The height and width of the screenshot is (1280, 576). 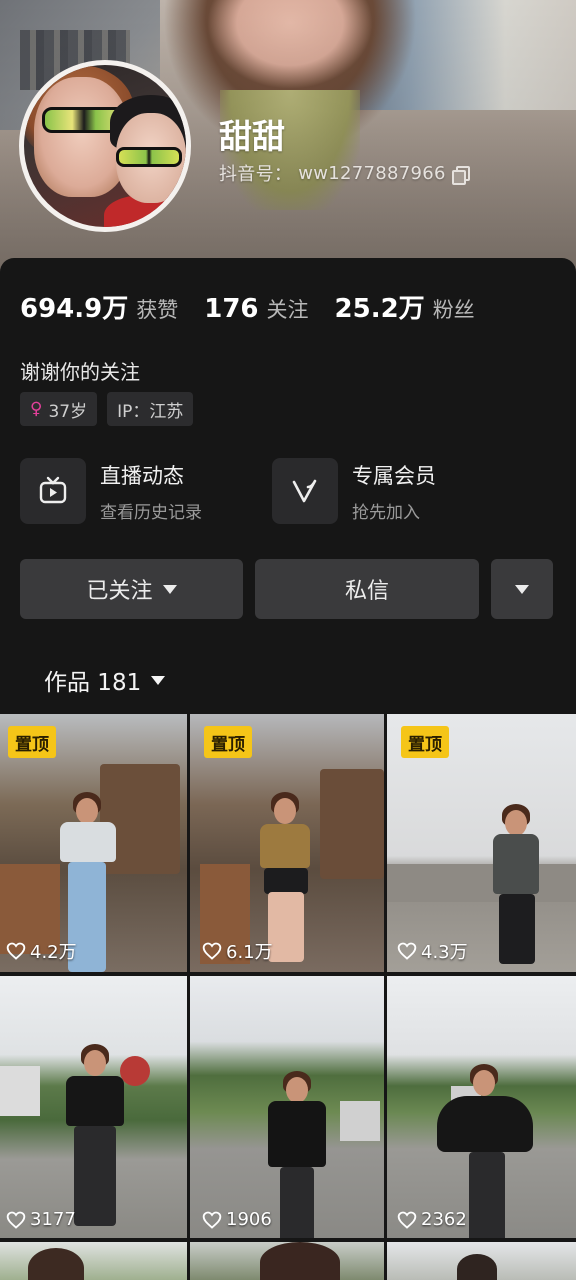 I want to click on stats-row: 694.9万 获赞 176 关注 25.2万 粉丝, so click(x=260, y=306).